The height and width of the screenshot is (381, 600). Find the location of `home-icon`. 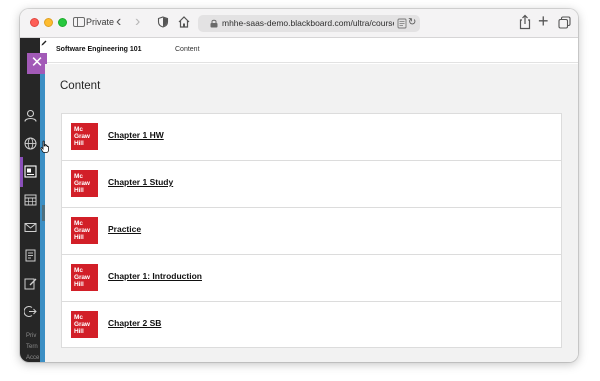

home-icon is located at coordinates (184, 22).